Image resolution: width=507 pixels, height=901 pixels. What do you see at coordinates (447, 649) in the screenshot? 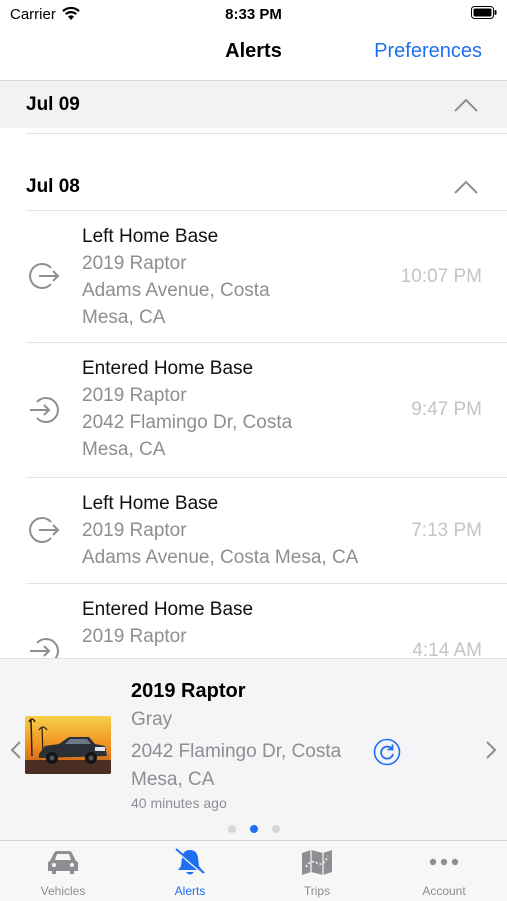
I see `alert-time: 4:14 AM` at bounding box center [447, 649].